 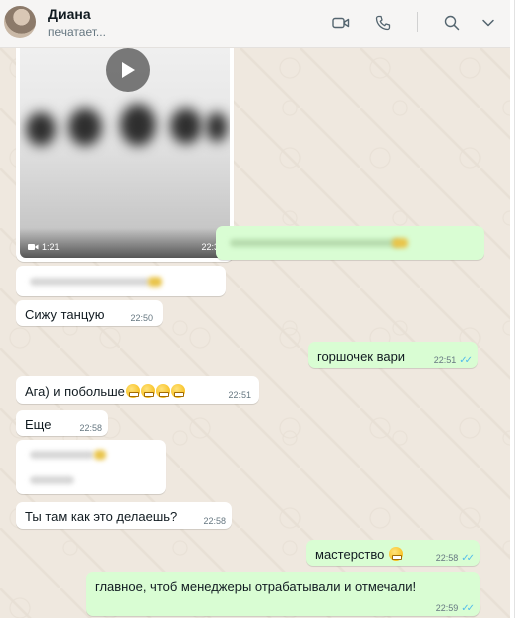 I want to click on message-outgoing: горшочек вари 22:51 ✓✓, so click(x=393, y=355).